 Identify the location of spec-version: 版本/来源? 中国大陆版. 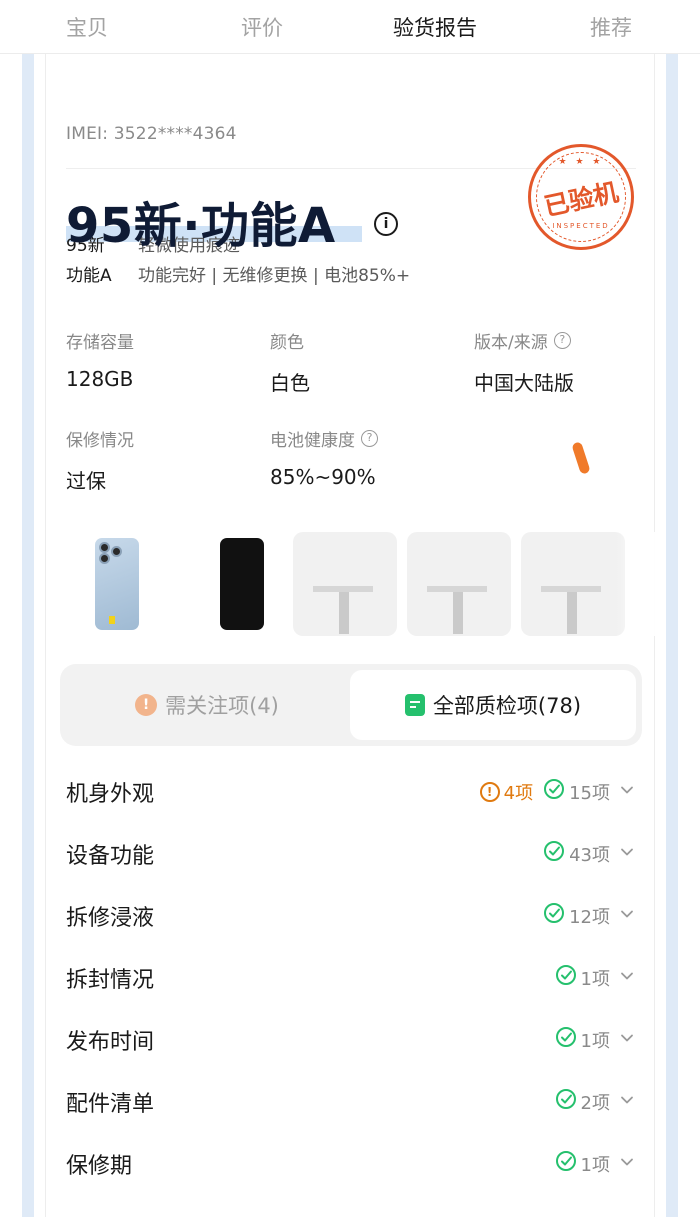
(524, 363).